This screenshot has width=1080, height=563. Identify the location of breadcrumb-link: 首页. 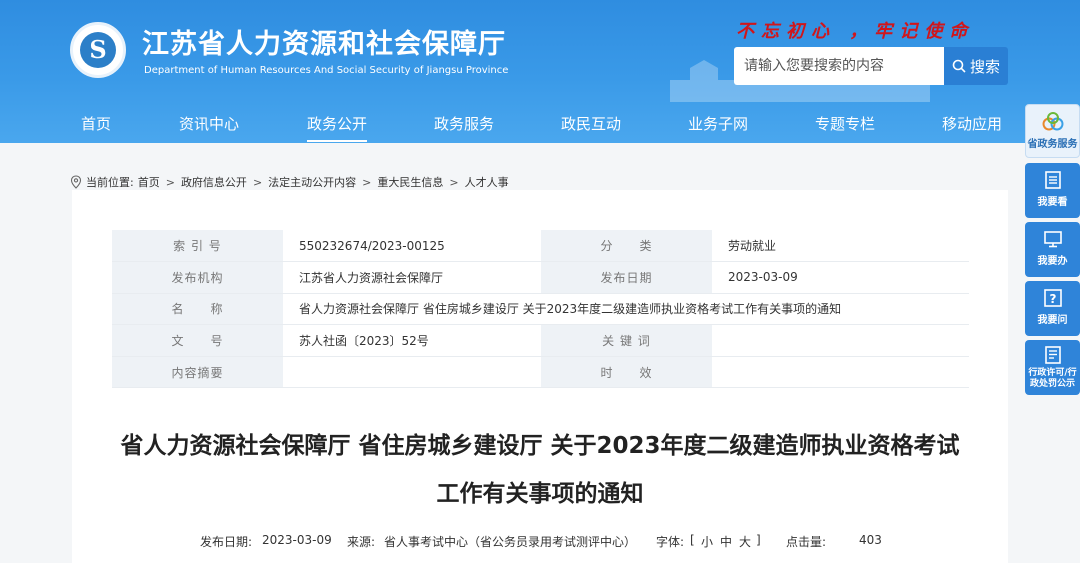
(149, 182).